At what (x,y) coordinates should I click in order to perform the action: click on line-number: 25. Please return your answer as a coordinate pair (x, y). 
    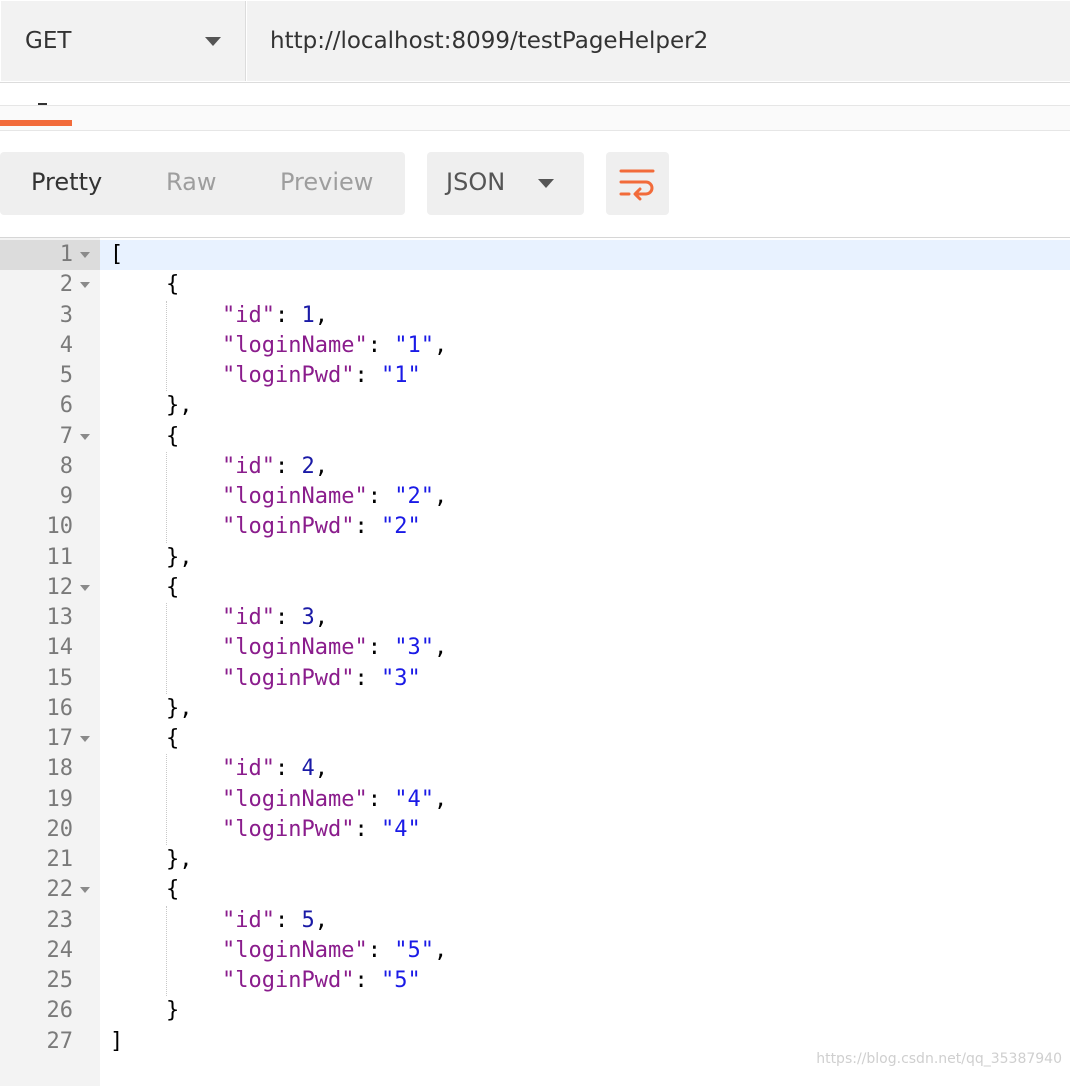
    Looking at the image, I should click on (60, 980).